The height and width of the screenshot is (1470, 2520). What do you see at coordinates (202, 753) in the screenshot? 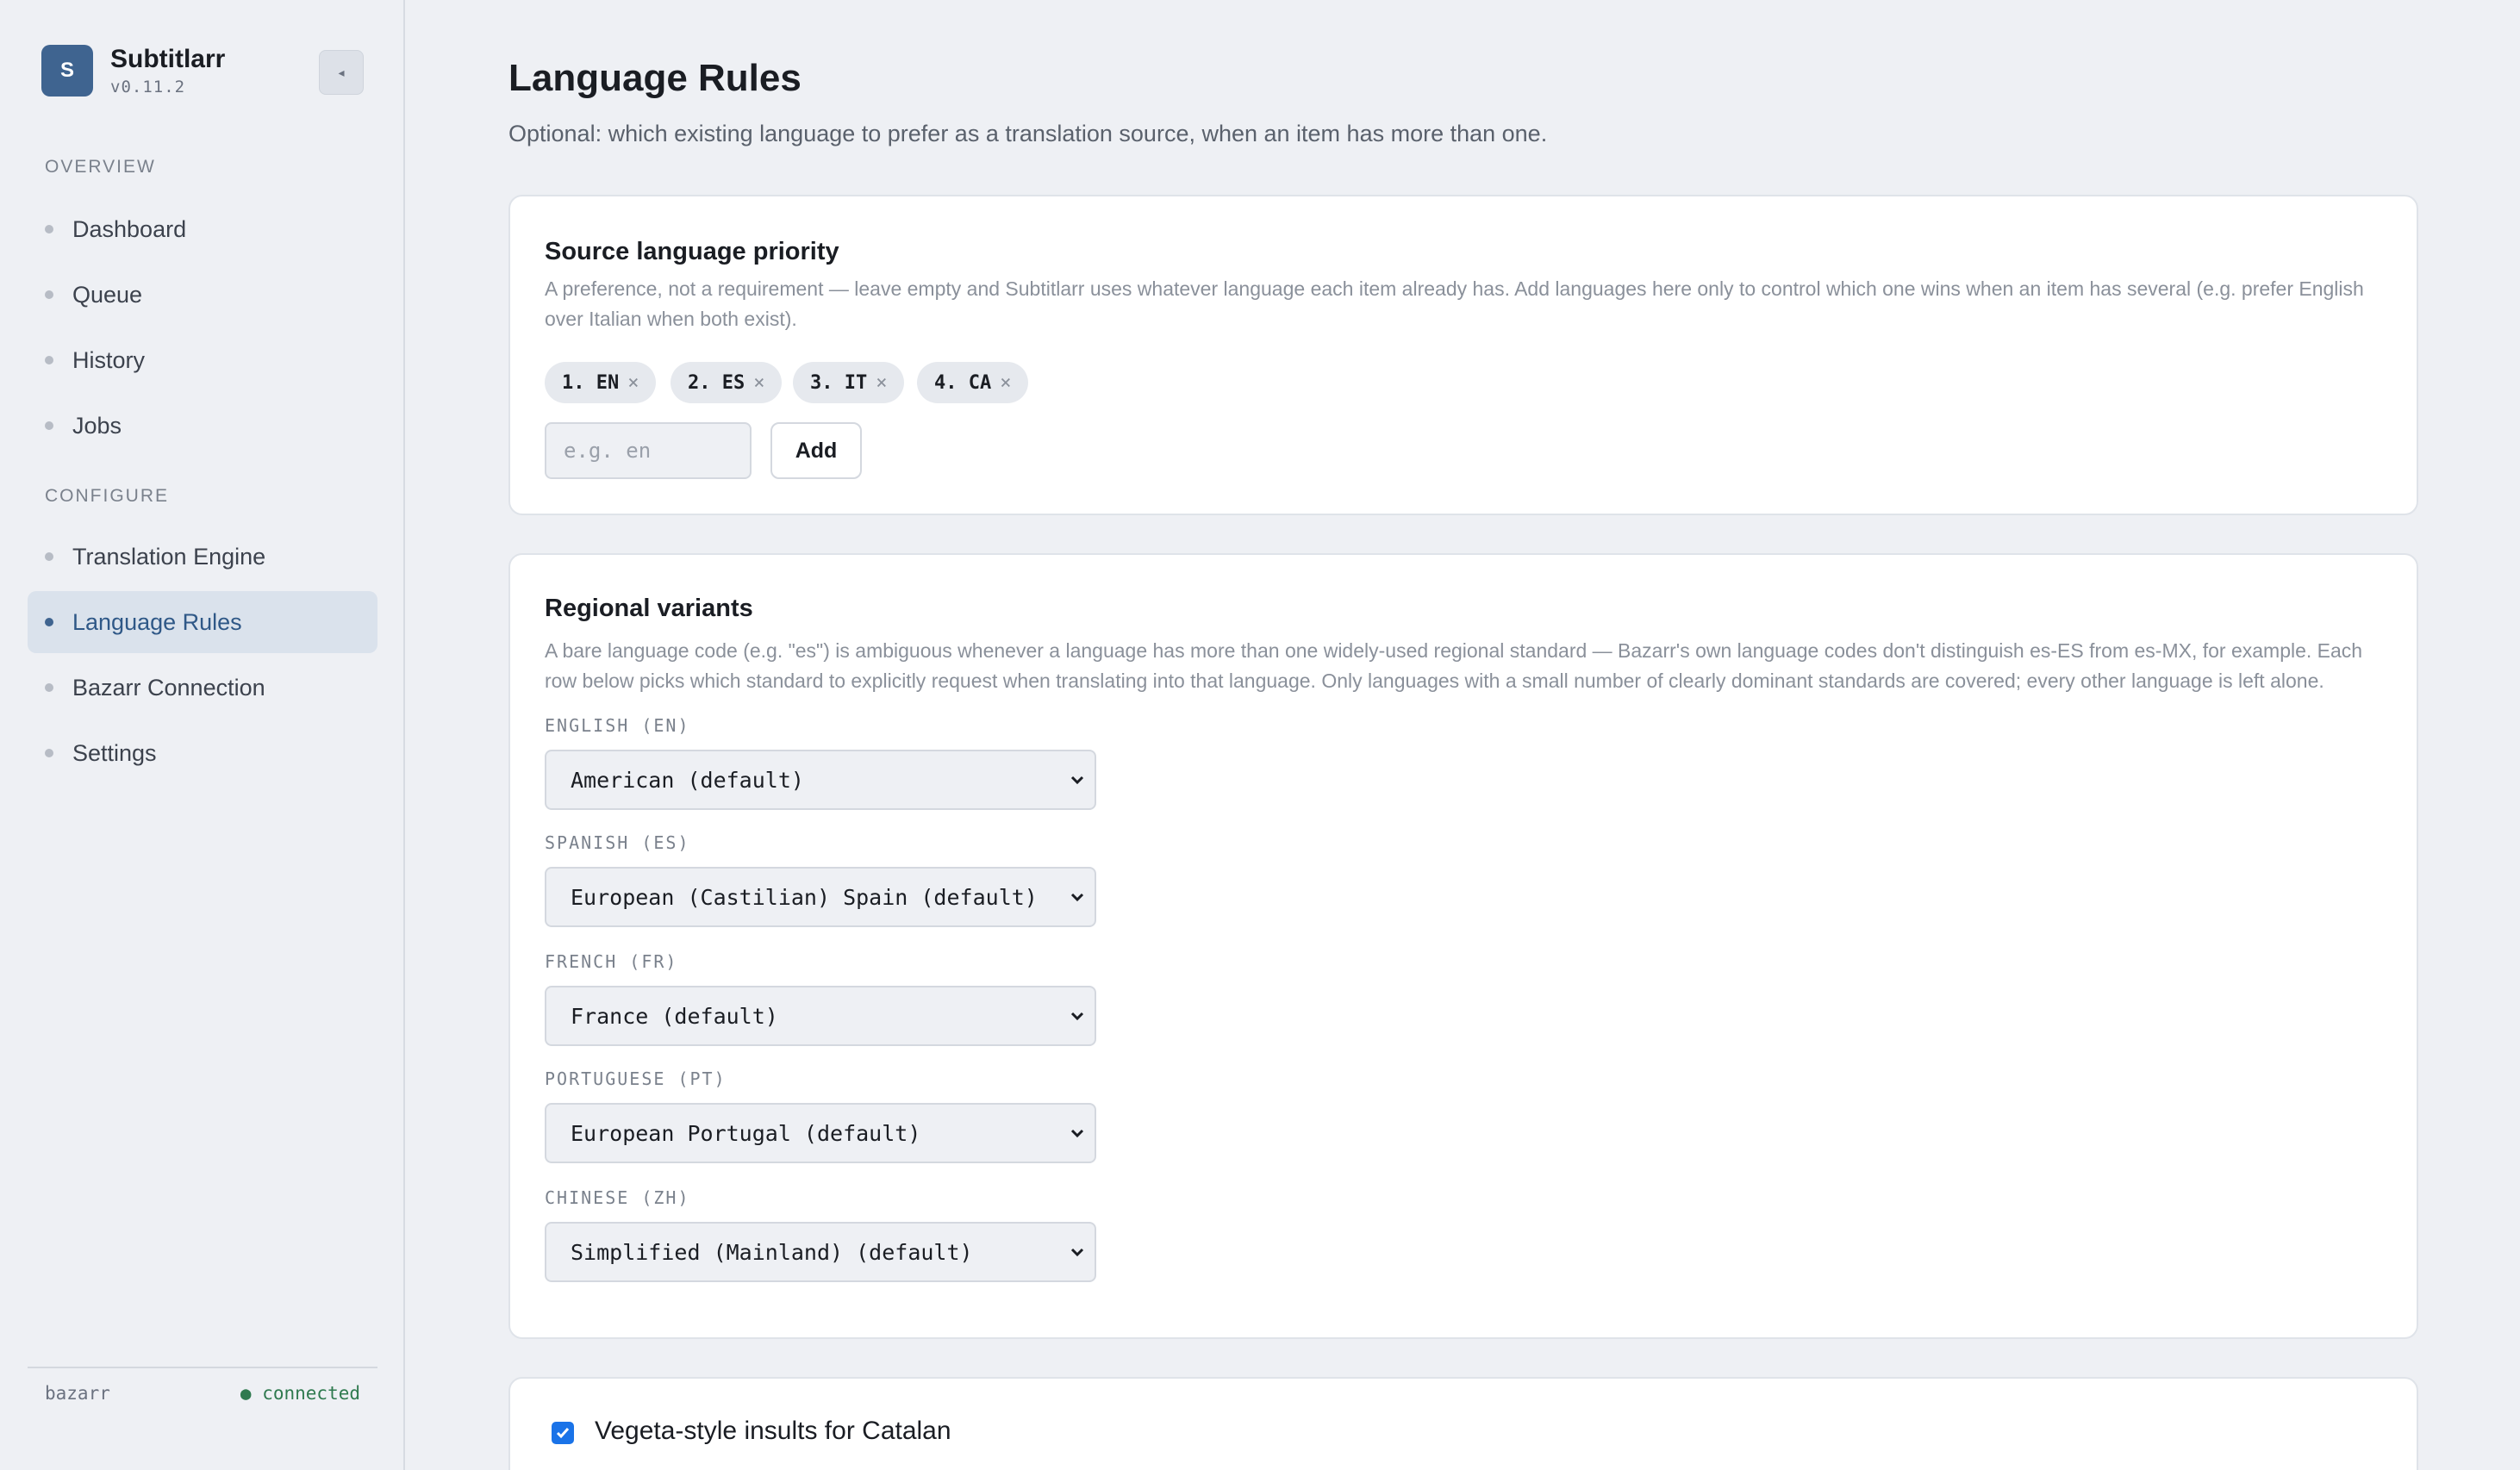
I see `sidebar-item-settings: Settings` at bounding box center [202, 753].